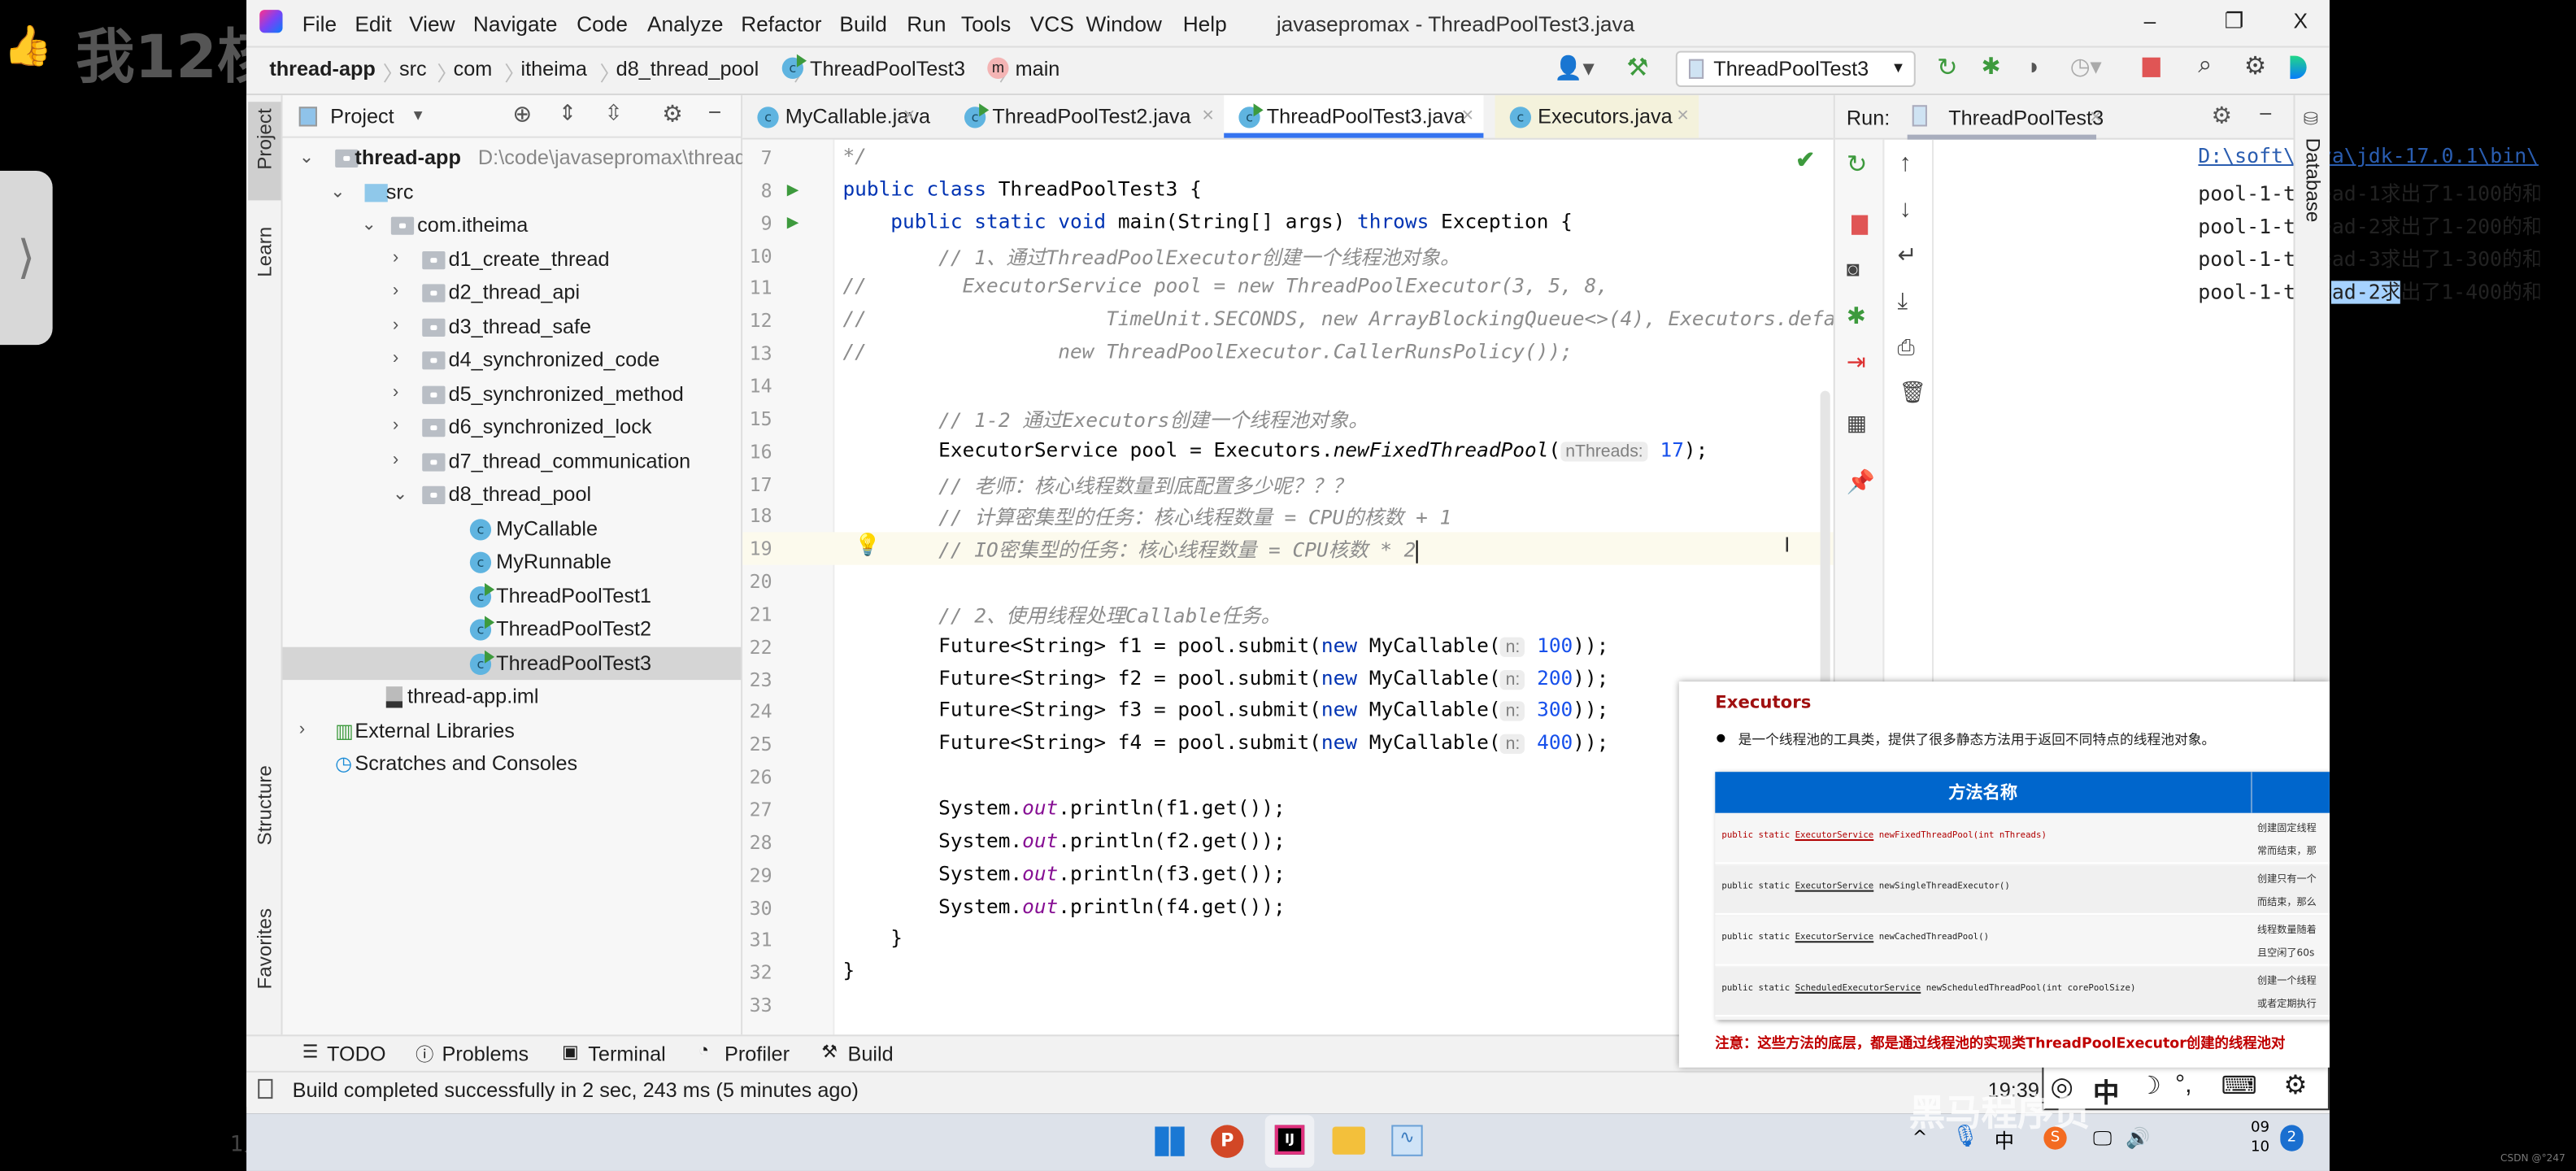 This screenshot has height=1171, width=2576. I want to click on build-hammer-icon: ⚒, so click(1637, 68).